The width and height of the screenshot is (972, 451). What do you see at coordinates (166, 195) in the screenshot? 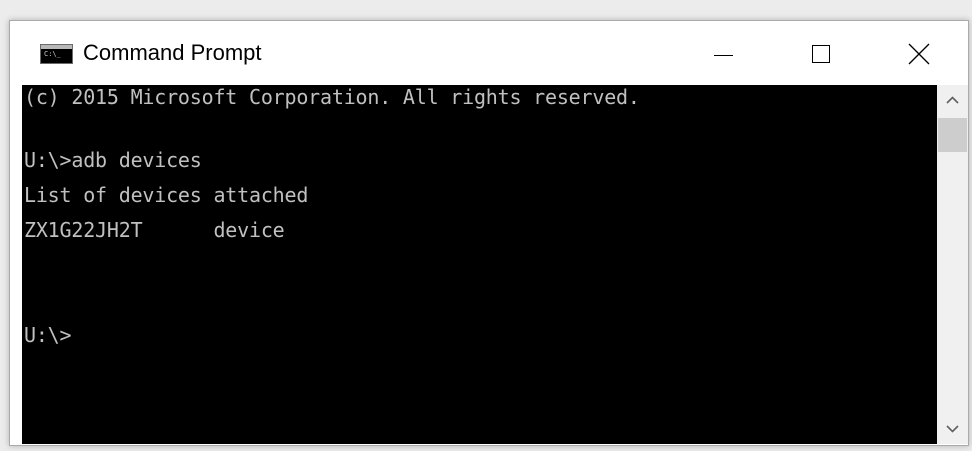
I see `console-line: List of devices attached` at bounding box center [166, 195].